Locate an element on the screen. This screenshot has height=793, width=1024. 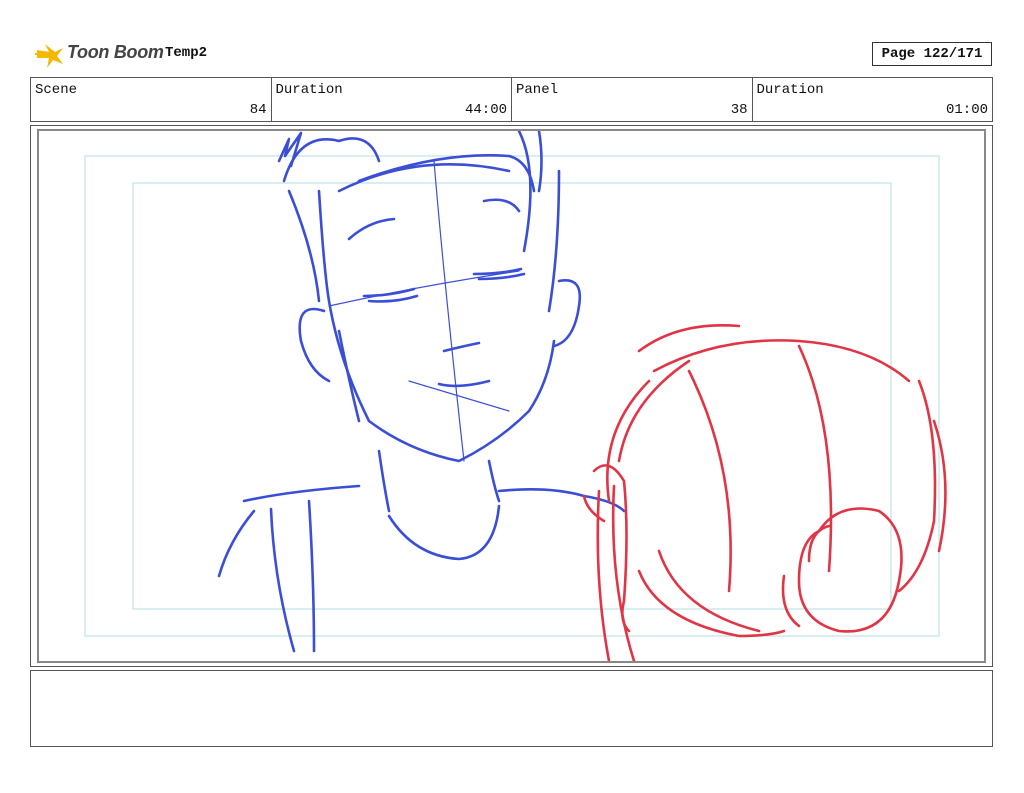
project-name: Temp2 is located at coordinates (186, 53).